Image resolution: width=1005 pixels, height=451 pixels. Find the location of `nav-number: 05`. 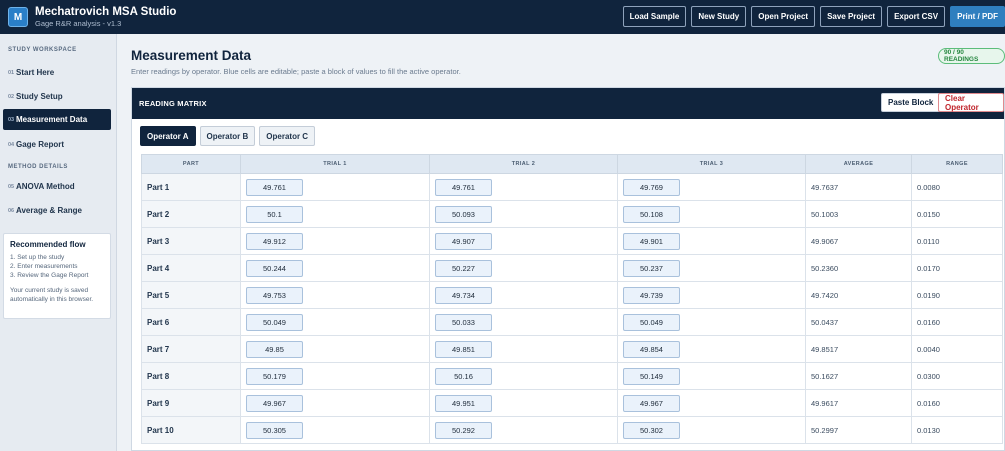

nav-number: 05 is located at coordinates (11, 186).